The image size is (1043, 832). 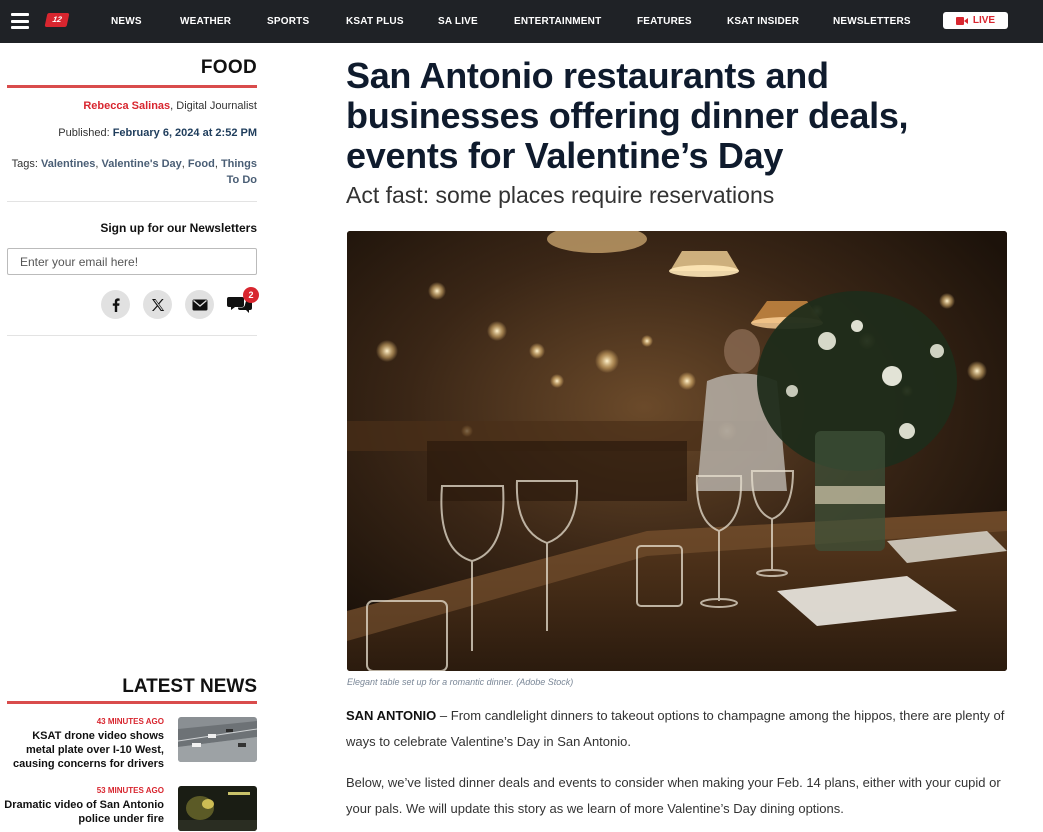 I want to click on facebook-icon, so click(x=116, y=304).